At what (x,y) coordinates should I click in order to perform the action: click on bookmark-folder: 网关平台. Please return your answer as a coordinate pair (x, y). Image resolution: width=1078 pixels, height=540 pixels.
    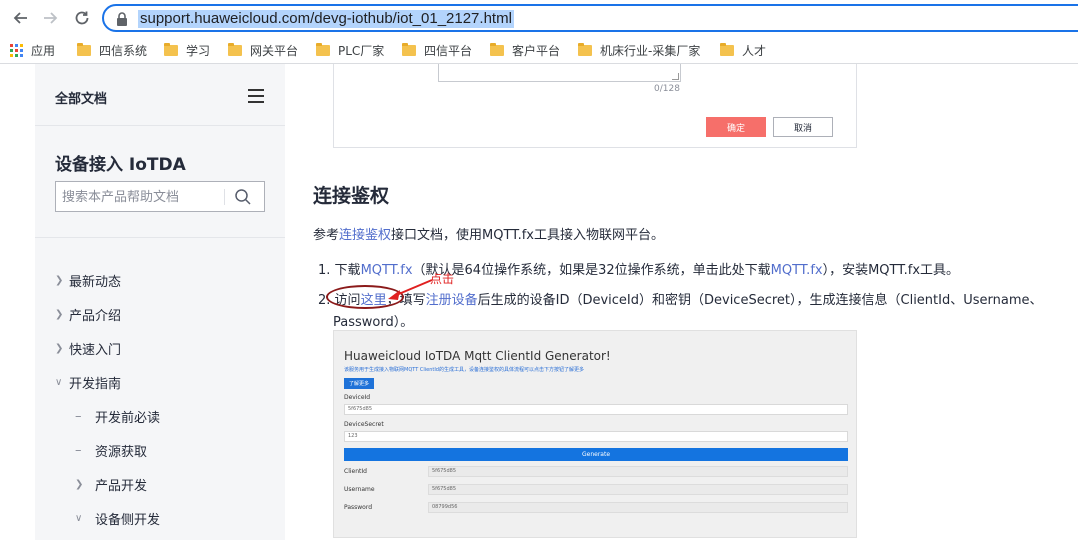
    Looking at the image, I should click on (263, 50).